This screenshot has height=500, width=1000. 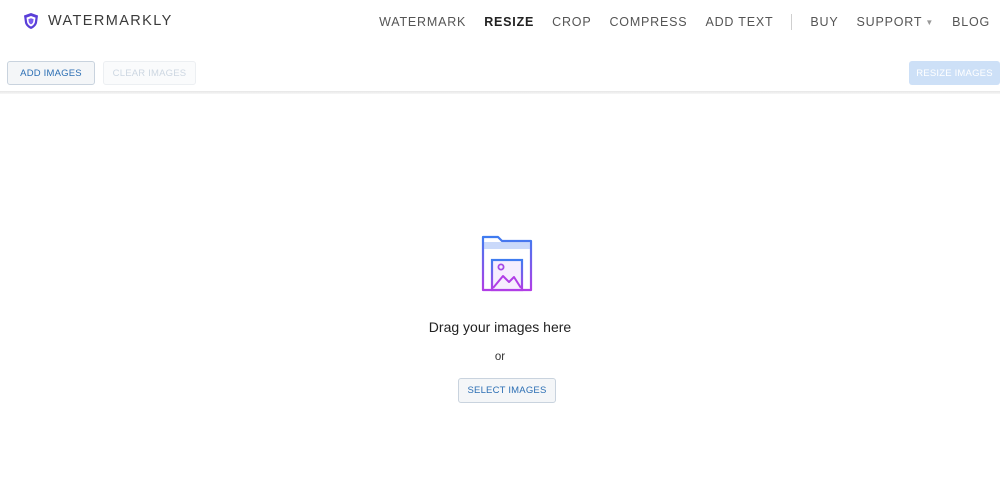 I want to click on nav-blog: BLOG, so click(x=971, y=22).